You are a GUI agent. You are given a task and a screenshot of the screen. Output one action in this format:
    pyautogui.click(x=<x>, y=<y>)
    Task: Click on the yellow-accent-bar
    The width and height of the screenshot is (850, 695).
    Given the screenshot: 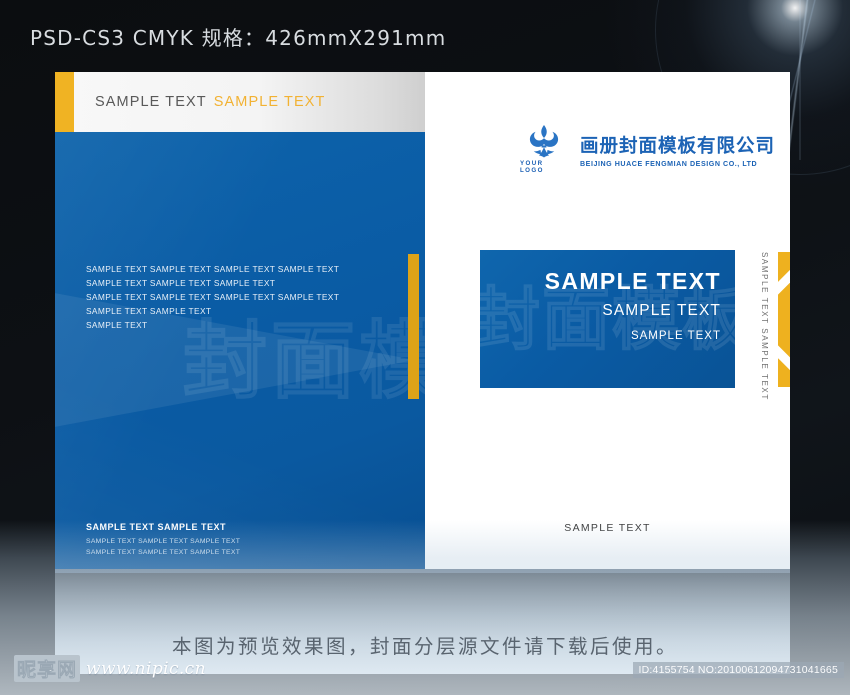 What is the action you would take?
    pyautogui.click(x=64, y=102)
    